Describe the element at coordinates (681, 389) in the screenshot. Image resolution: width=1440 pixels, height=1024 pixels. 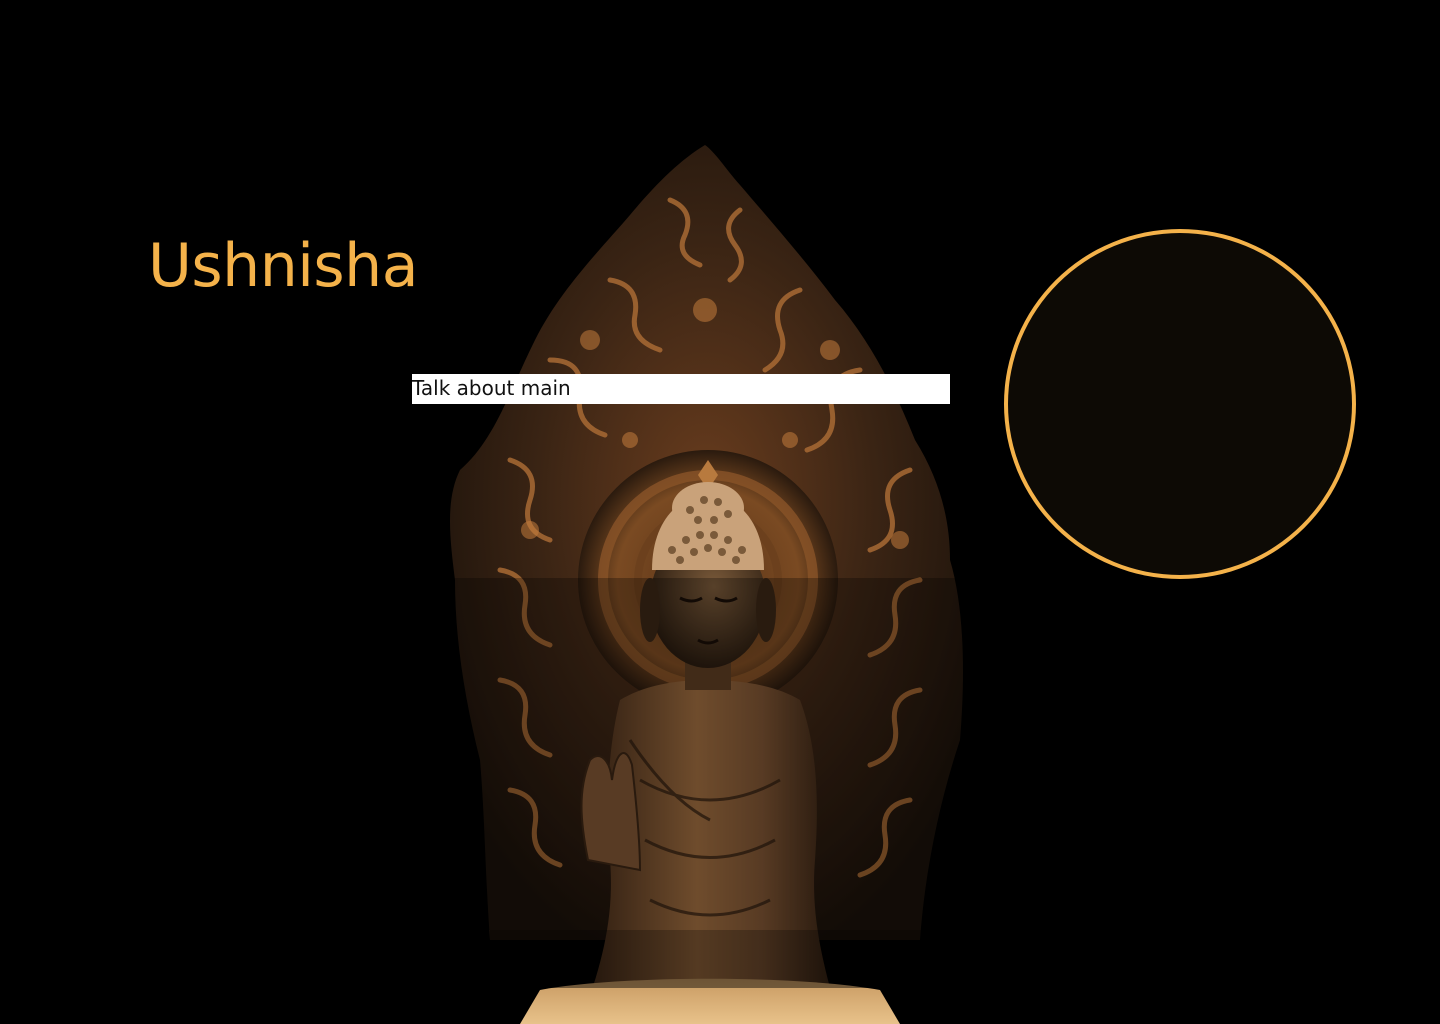
I see `caption-text: Talk about main` at that location.